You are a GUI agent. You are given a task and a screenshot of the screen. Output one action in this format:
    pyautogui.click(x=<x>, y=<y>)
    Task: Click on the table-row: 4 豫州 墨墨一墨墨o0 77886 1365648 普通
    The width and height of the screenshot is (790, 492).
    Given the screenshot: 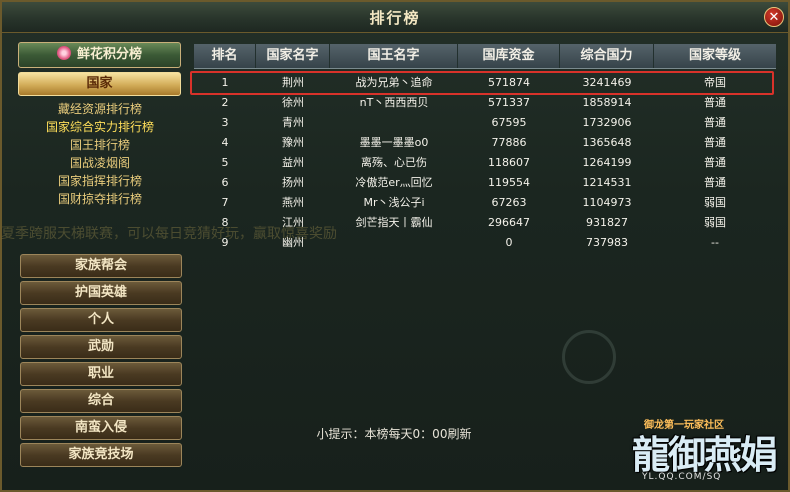 What is the action you would take?
    pyautogui.click(x=485, y=143)
    